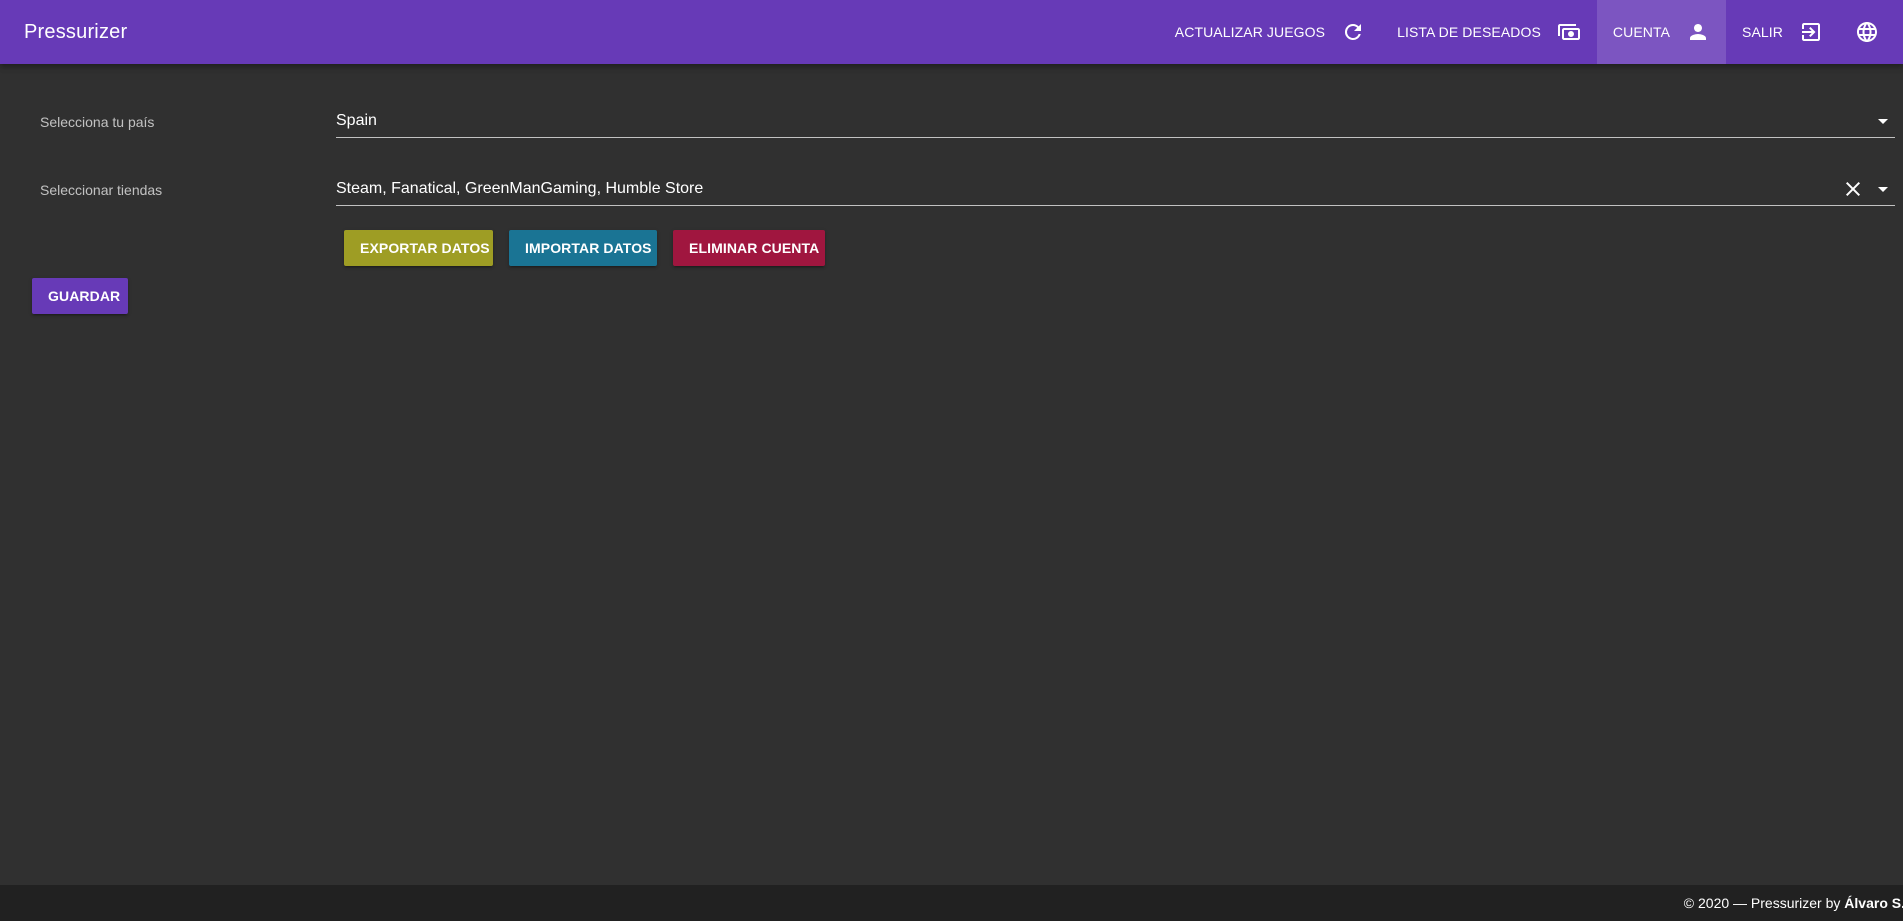 The height and width of the screenshot is (921, 1903). What do you see at coordinates (749, 248) in the screenshot?
I see `delete-account-button: ELIMINAR CUENTA` at bounding box center [749, 248].